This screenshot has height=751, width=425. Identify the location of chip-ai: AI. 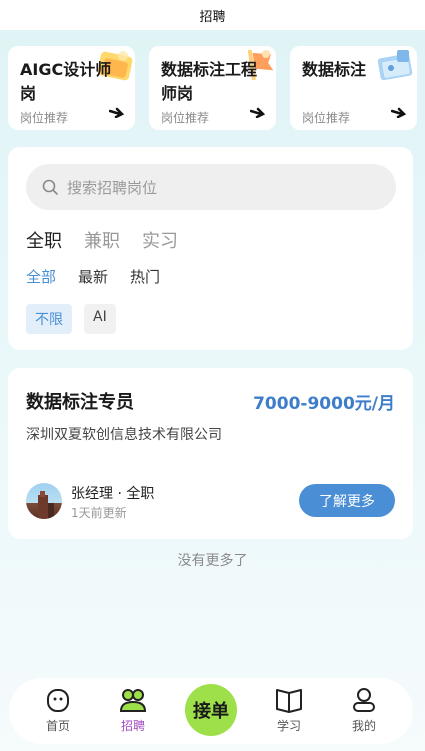
(100, 319).